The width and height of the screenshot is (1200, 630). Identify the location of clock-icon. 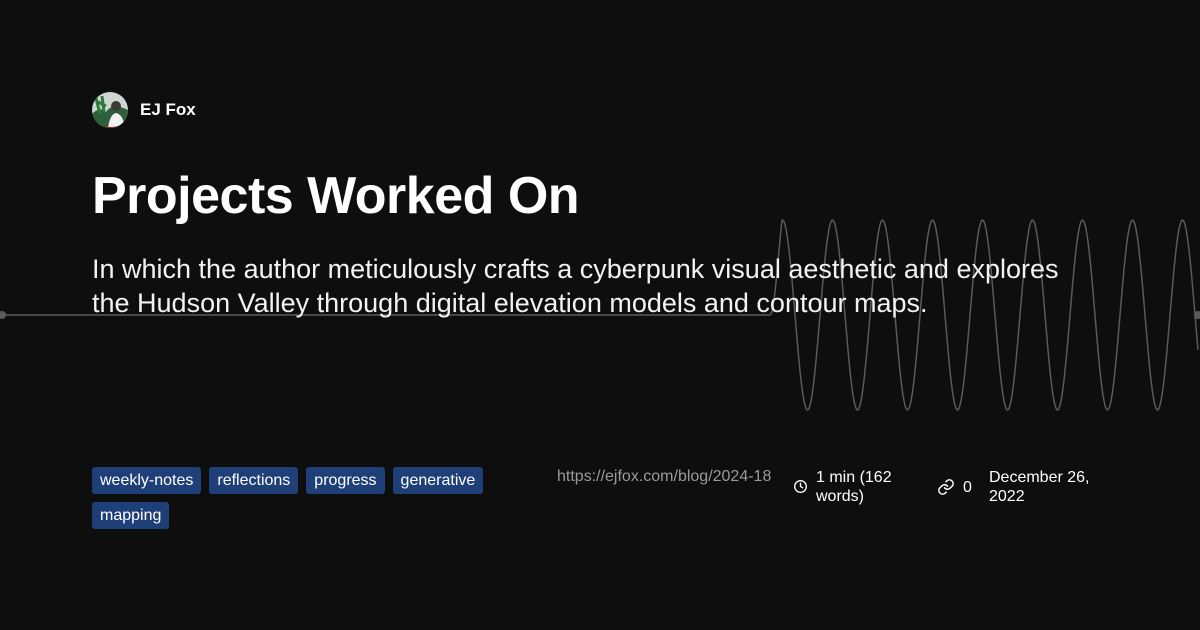
(800, 486).